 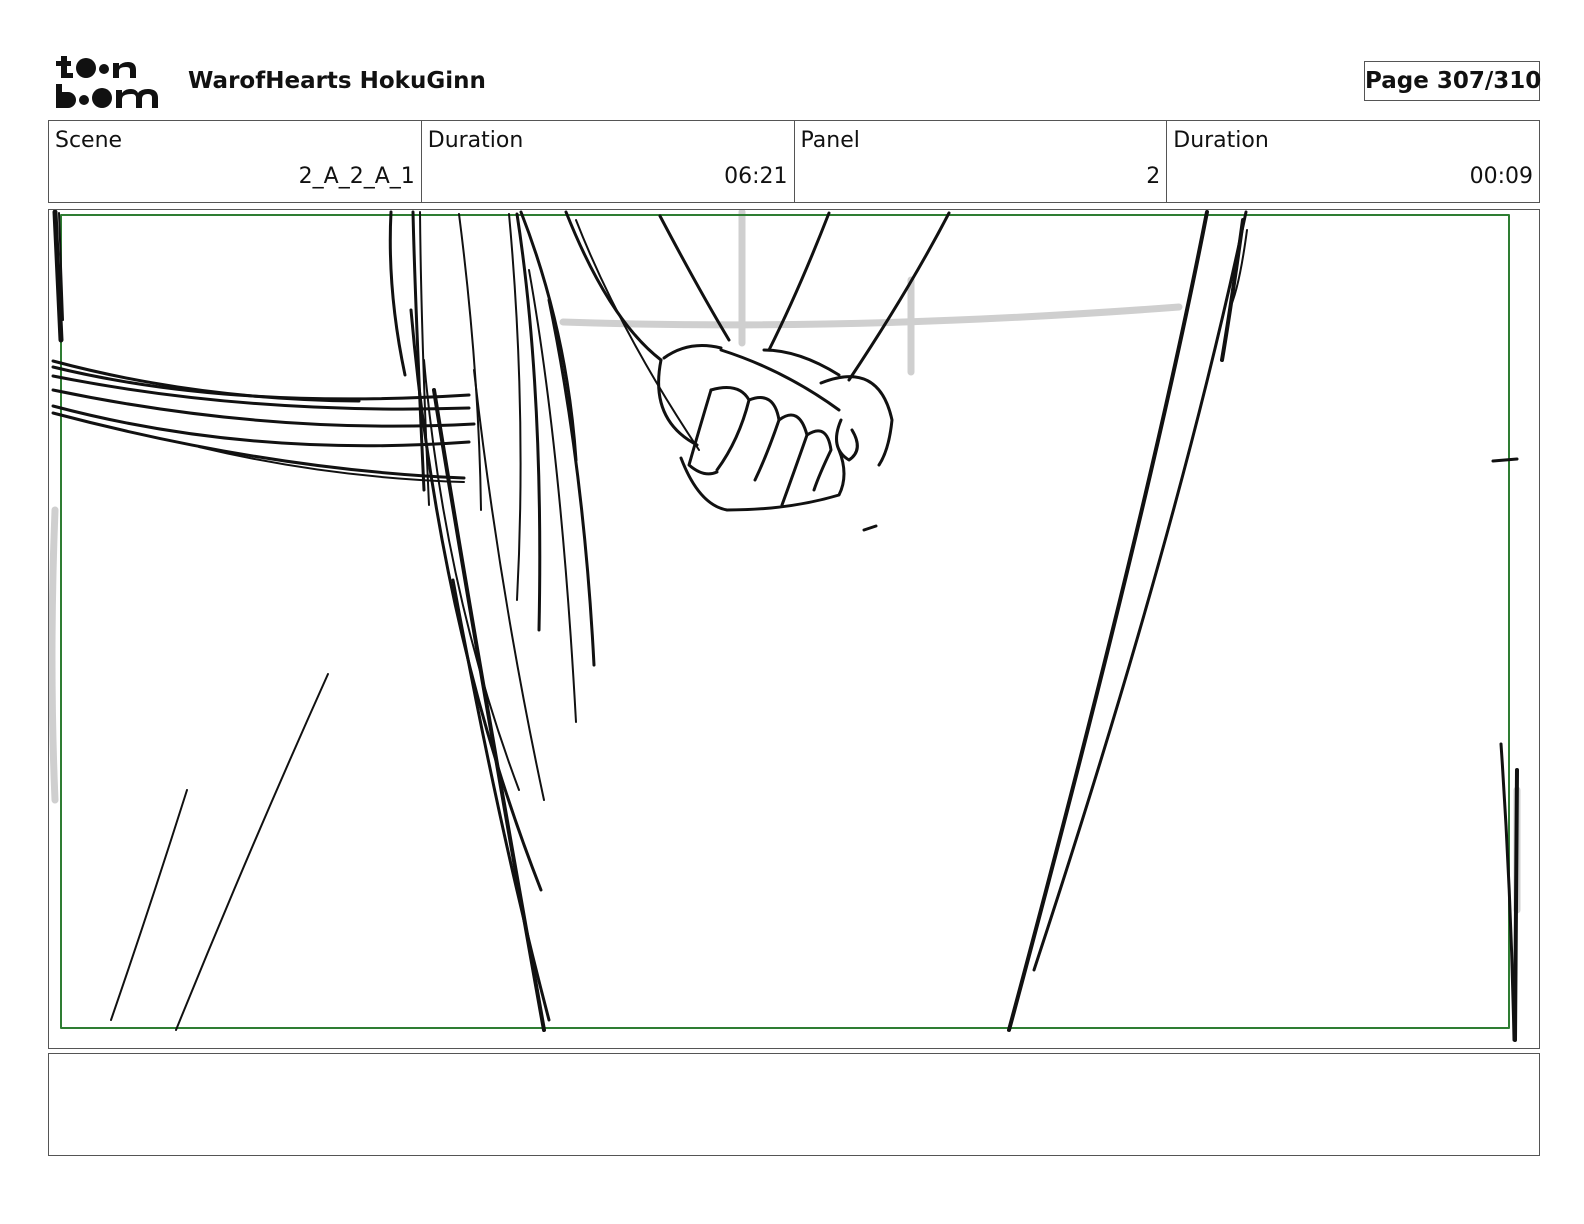 What do you see at coordinates (608, 161) in the screenshot?
I see `scene-duration-cell: Duration 06:21` at bounding box center [608, 161].